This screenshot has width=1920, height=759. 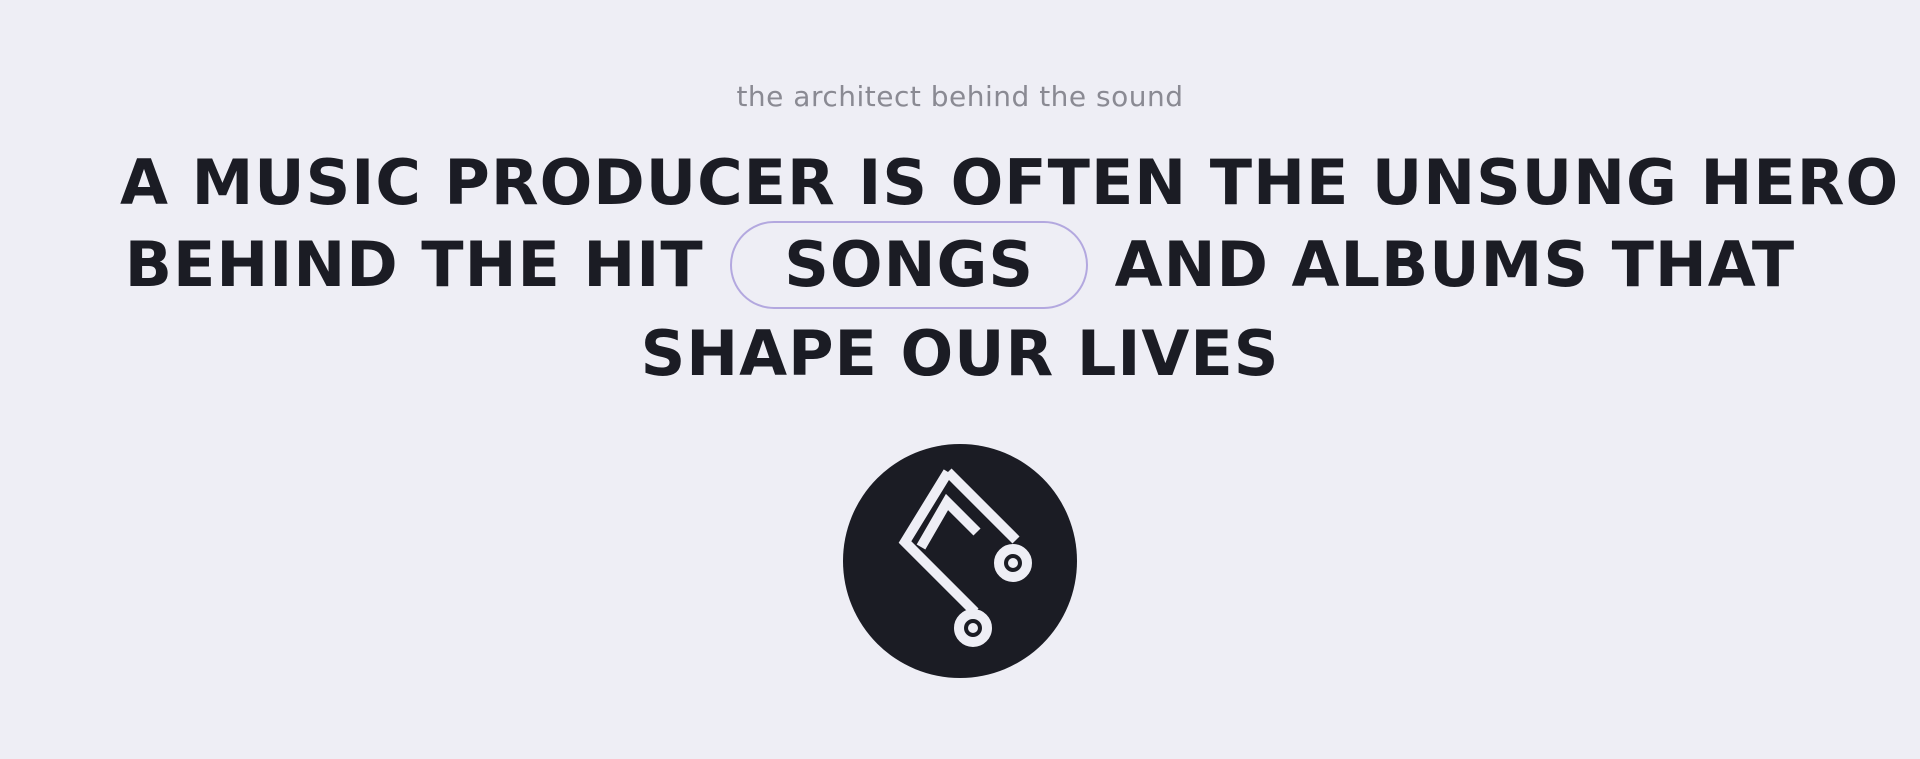 I want to click on logo-badge, so click(x=960, y=561).